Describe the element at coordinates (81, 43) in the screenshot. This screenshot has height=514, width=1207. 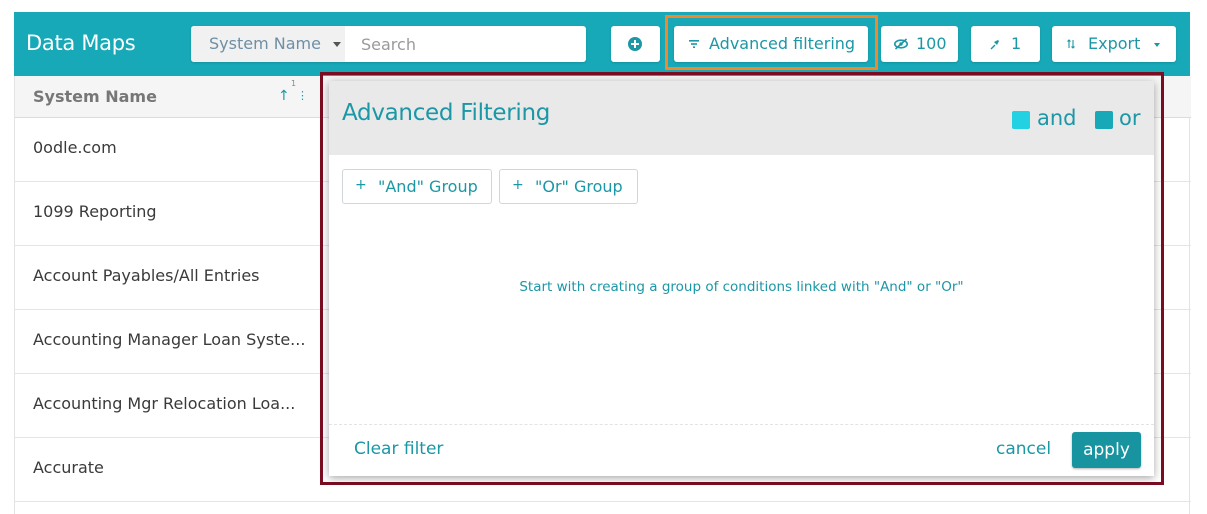
I see `page-title: Data Maps` at that location.